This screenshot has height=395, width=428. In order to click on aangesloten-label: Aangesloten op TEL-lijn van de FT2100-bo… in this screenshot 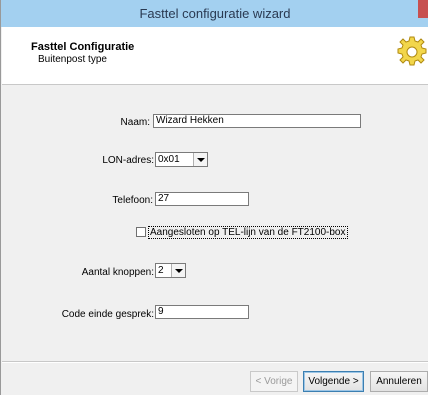, I will do `click(248, 232)`.